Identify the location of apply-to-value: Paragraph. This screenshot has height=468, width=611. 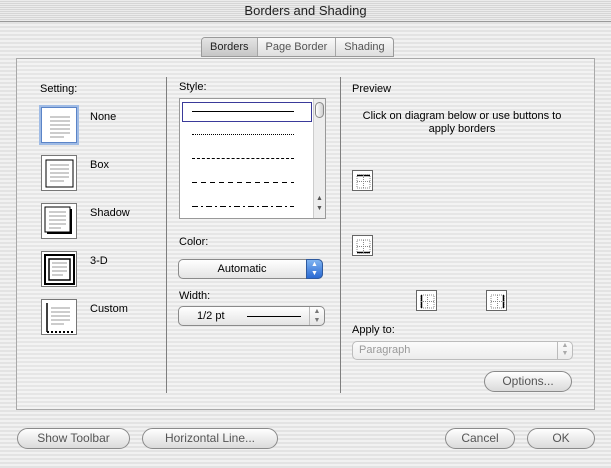
(385, 350).